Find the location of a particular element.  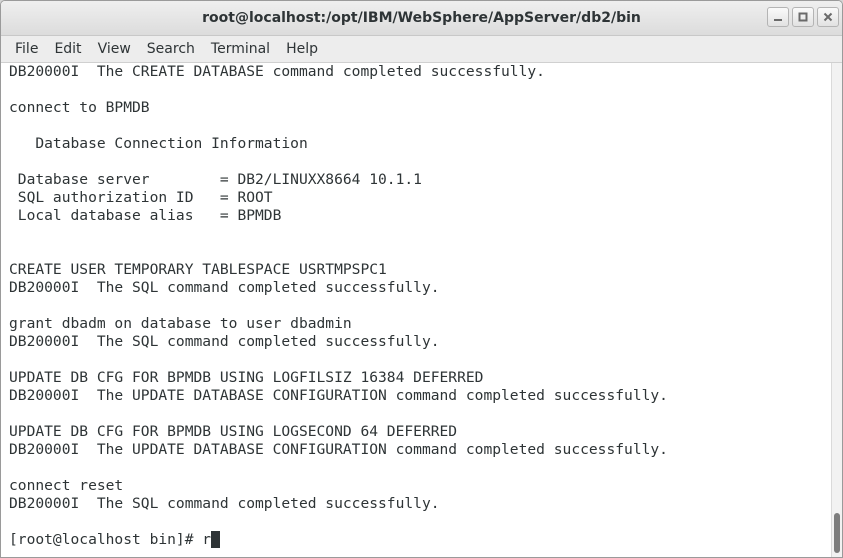

menu-help: Help is located at coordinates (302, 49).